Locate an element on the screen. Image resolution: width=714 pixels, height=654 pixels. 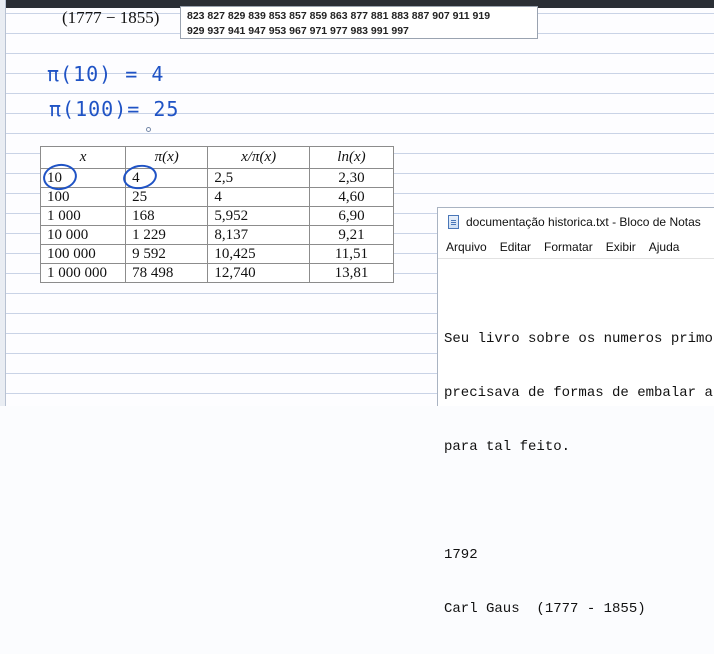
table-row: 1 000 000 78 498 12,740 13,81 is located at coordinates (217, 273).